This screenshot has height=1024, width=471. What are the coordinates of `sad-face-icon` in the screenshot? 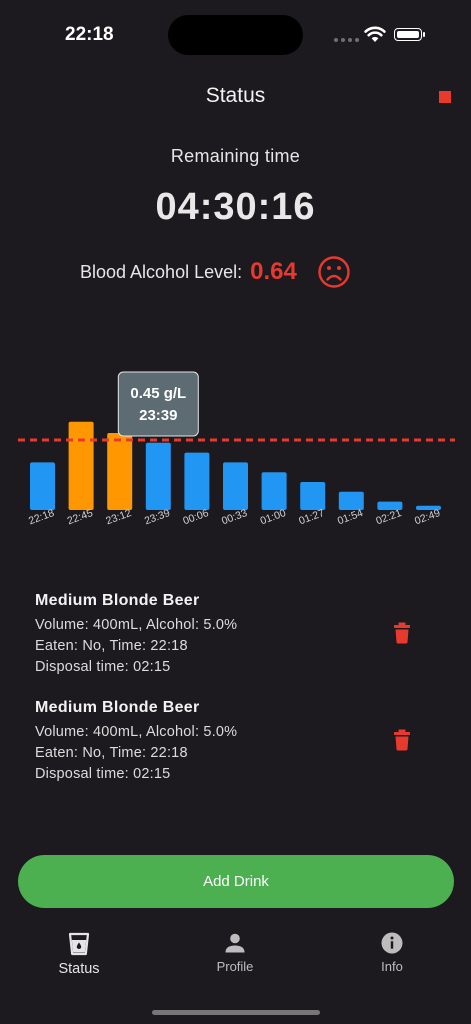 It's located at (334, 272).